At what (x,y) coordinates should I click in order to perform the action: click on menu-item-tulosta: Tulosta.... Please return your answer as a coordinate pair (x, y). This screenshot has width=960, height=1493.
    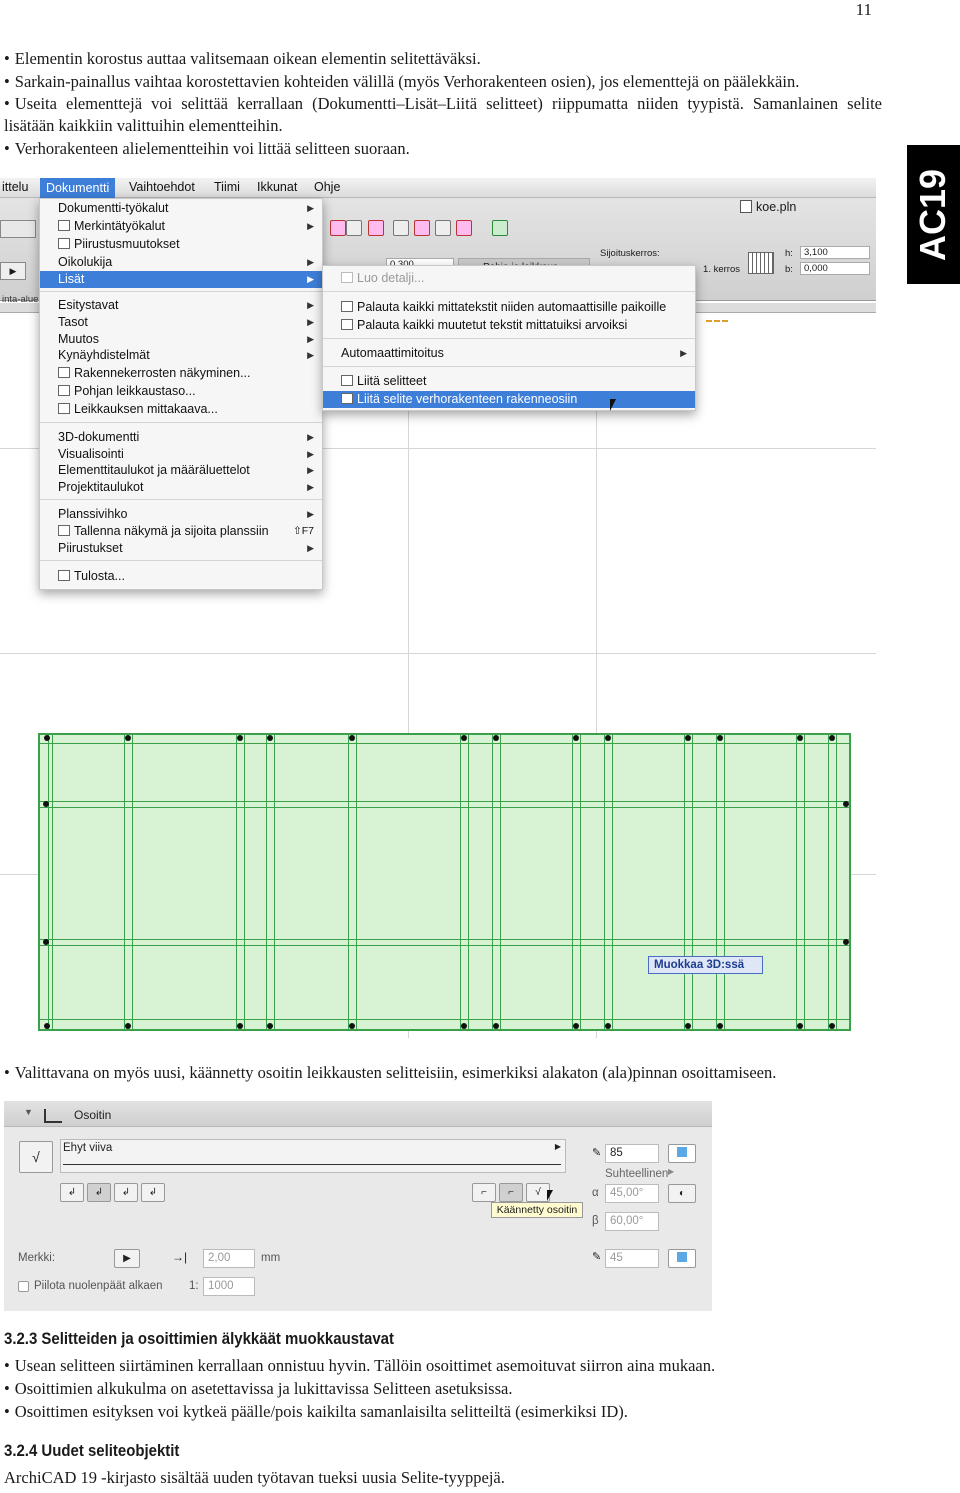
    Looking at the image, I should click on (181, 576).